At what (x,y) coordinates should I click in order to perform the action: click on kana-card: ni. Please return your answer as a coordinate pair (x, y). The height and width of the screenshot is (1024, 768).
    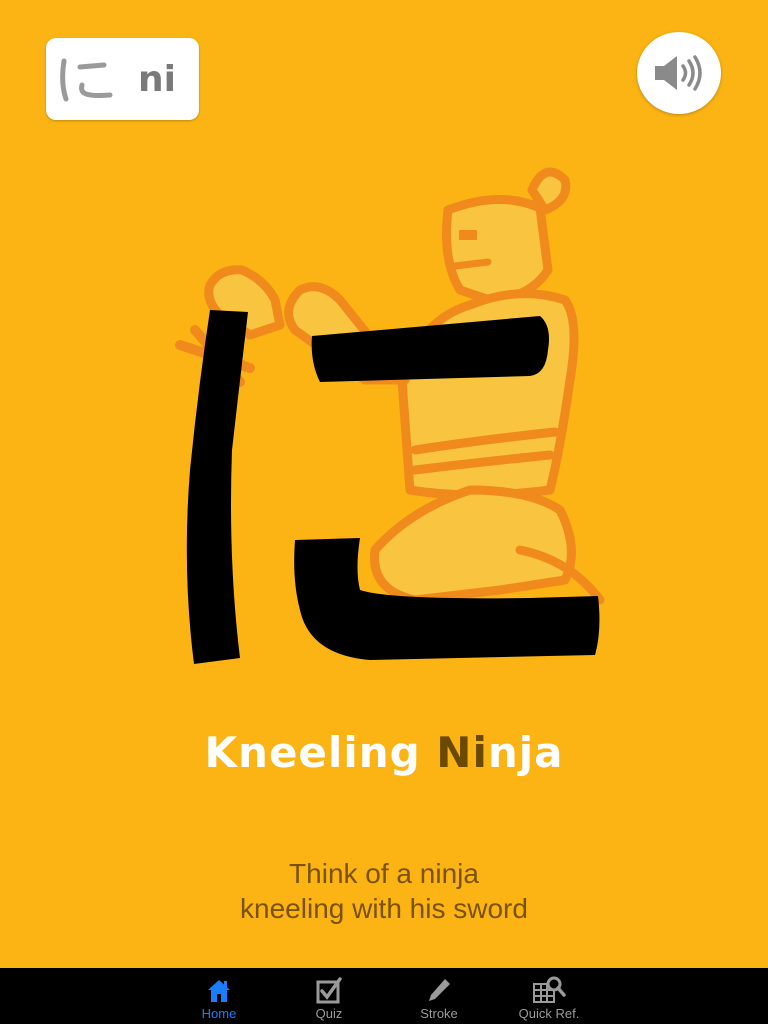
    Looking at the image, I should click on (122, 79).